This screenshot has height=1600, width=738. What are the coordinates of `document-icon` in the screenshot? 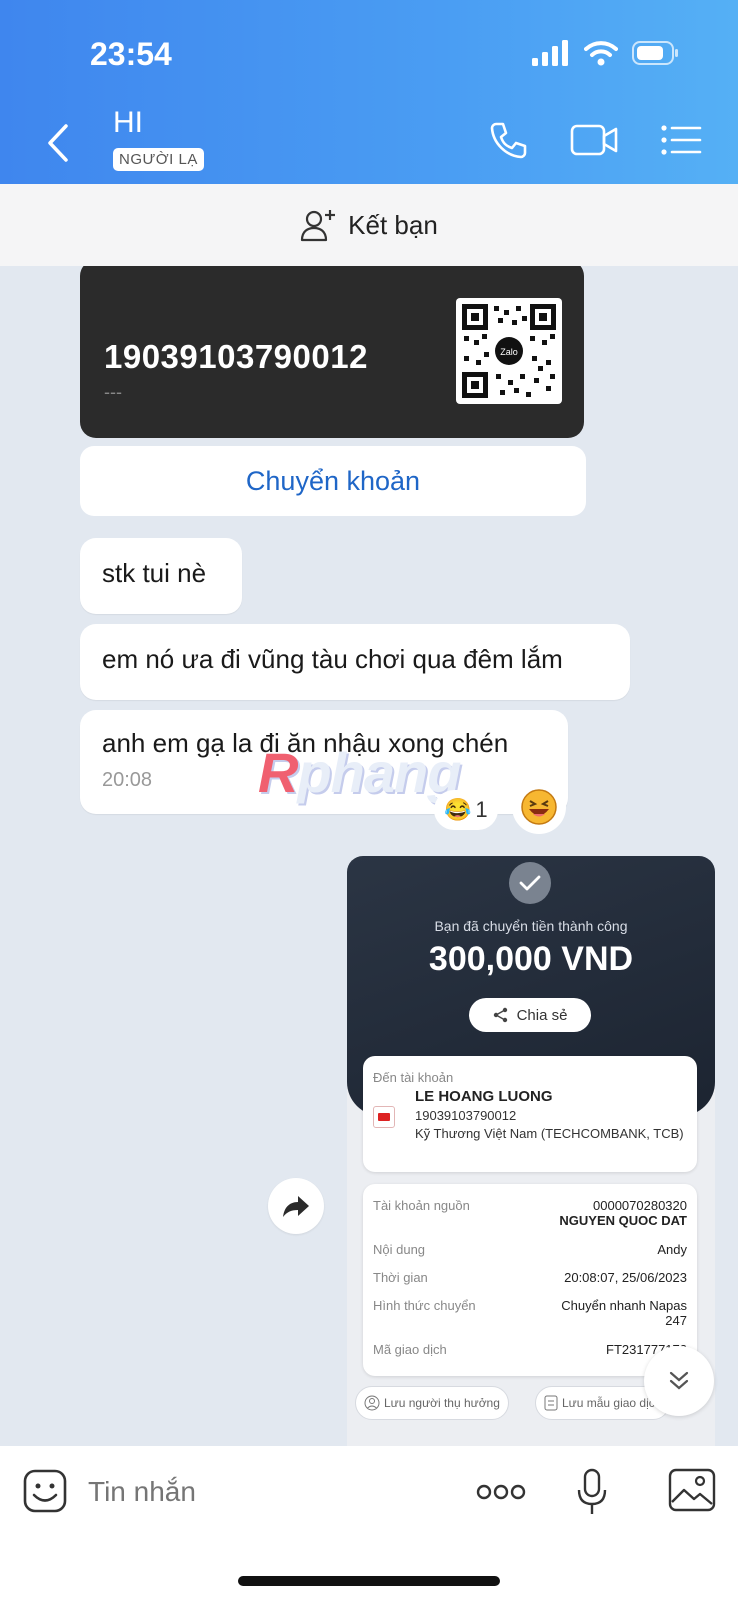 It's located at (551, 1403).